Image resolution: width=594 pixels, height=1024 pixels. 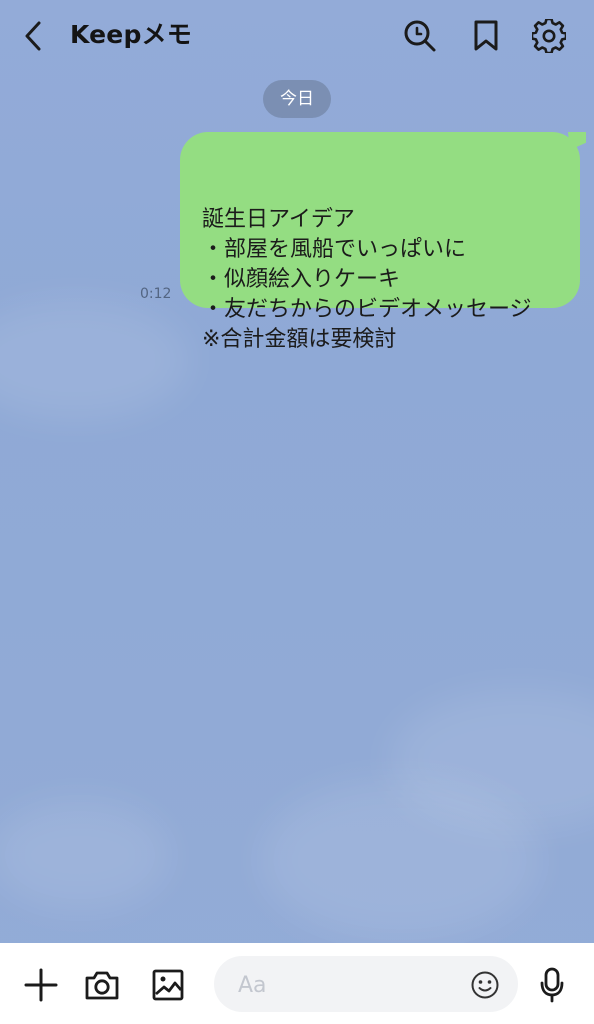 I want to click on chevron-left-icon, so click(x=33, y=36).